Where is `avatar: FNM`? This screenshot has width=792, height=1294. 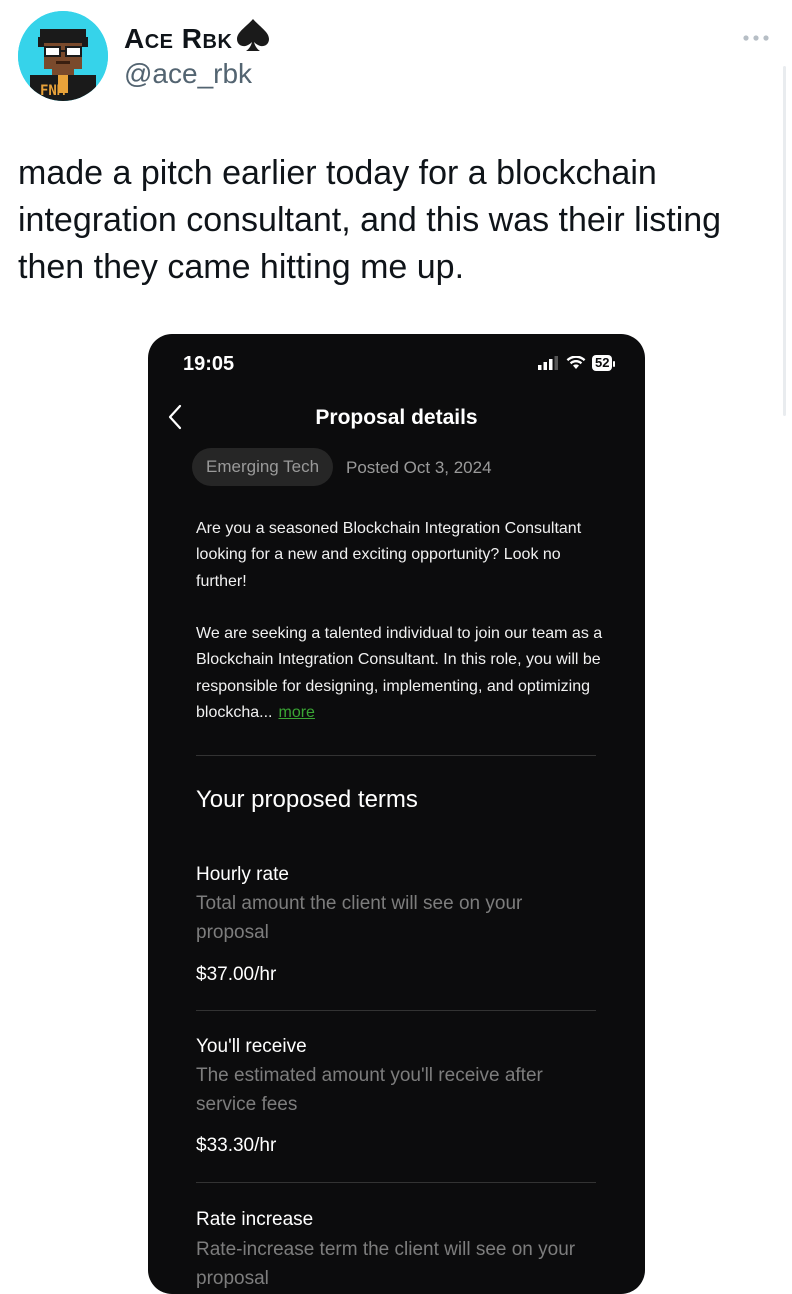 avatar: FNM is located at coordinates (63, 56).